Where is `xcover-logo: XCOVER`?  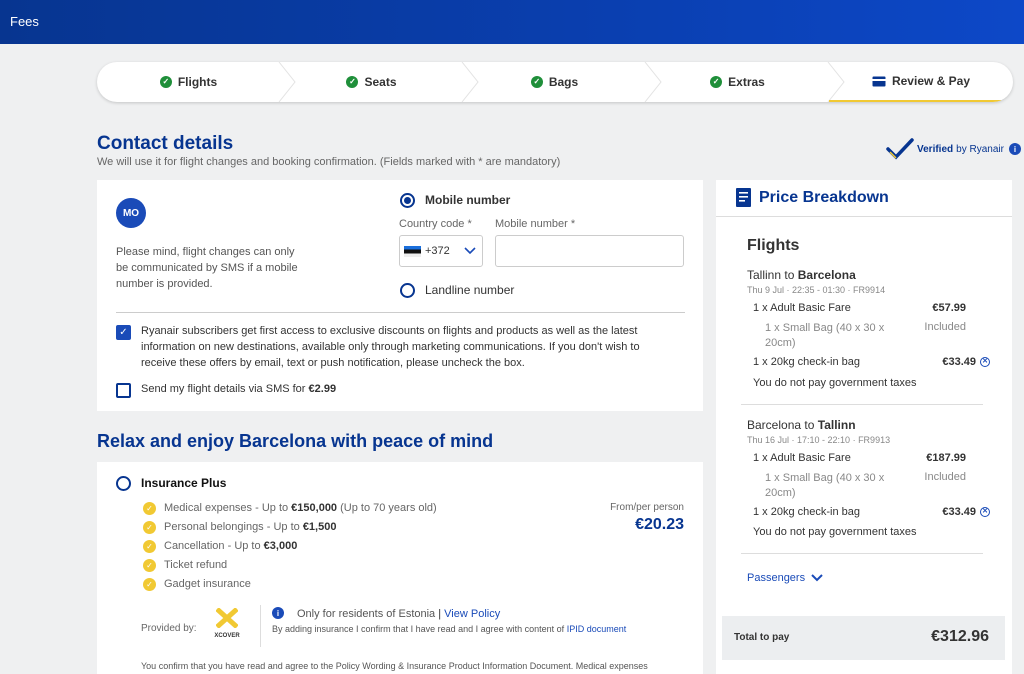
xcover-logo: XCOVER is located at coordinates (227, 623).